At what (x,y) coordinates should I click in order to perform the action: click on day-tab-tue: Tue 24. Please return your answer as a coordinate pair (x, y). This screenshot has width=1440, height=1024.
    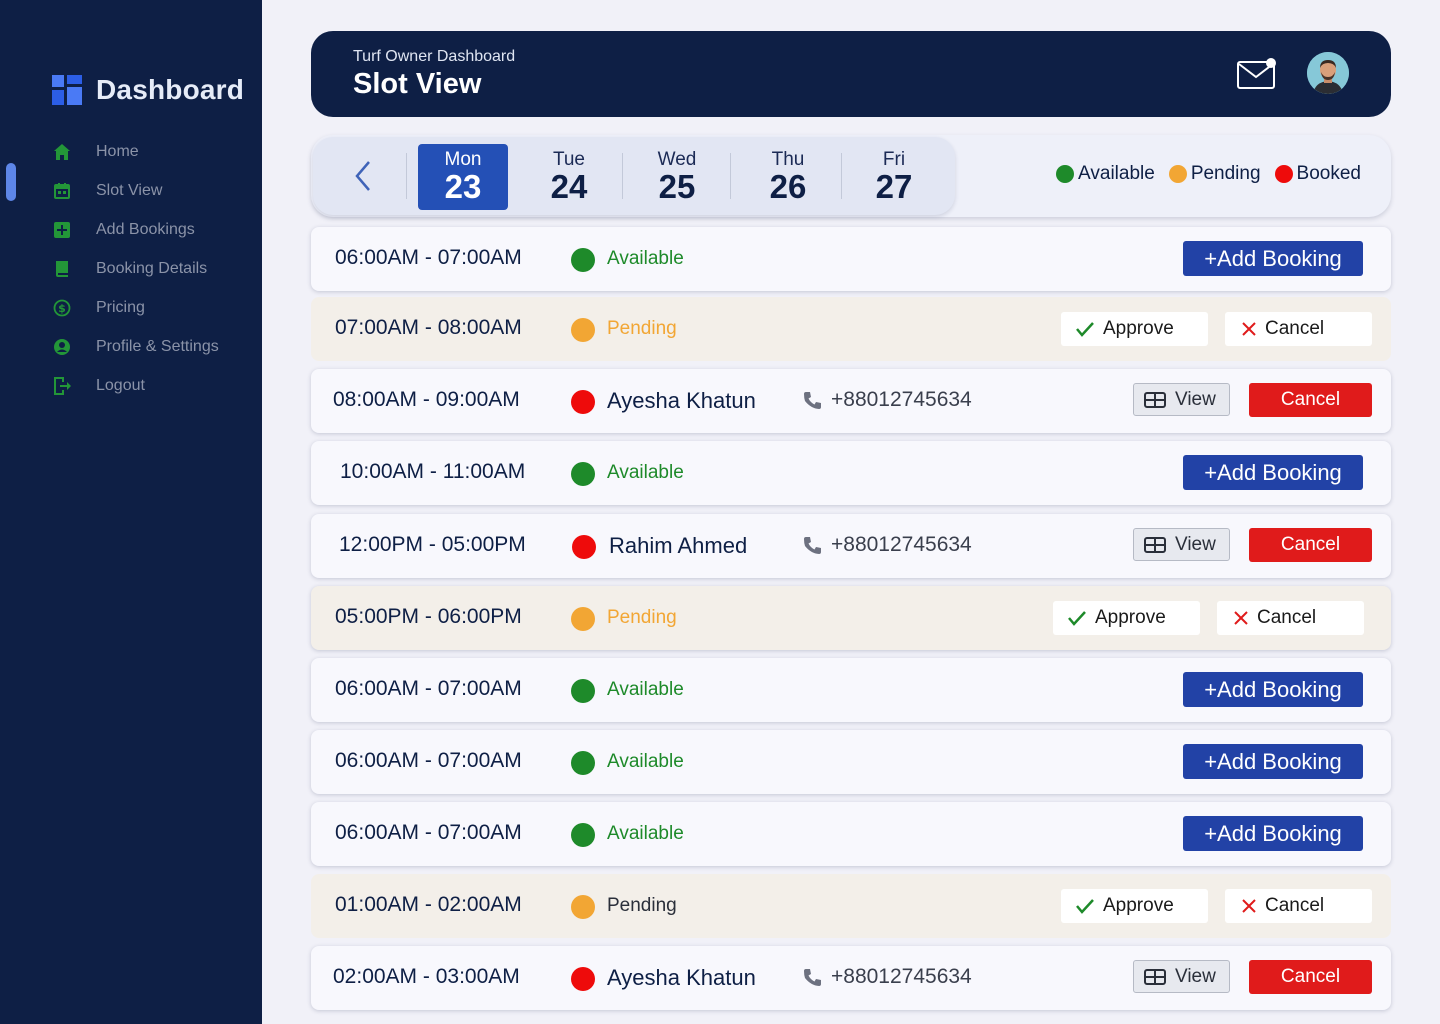
    Looking at the image, I should click on (569, 177).